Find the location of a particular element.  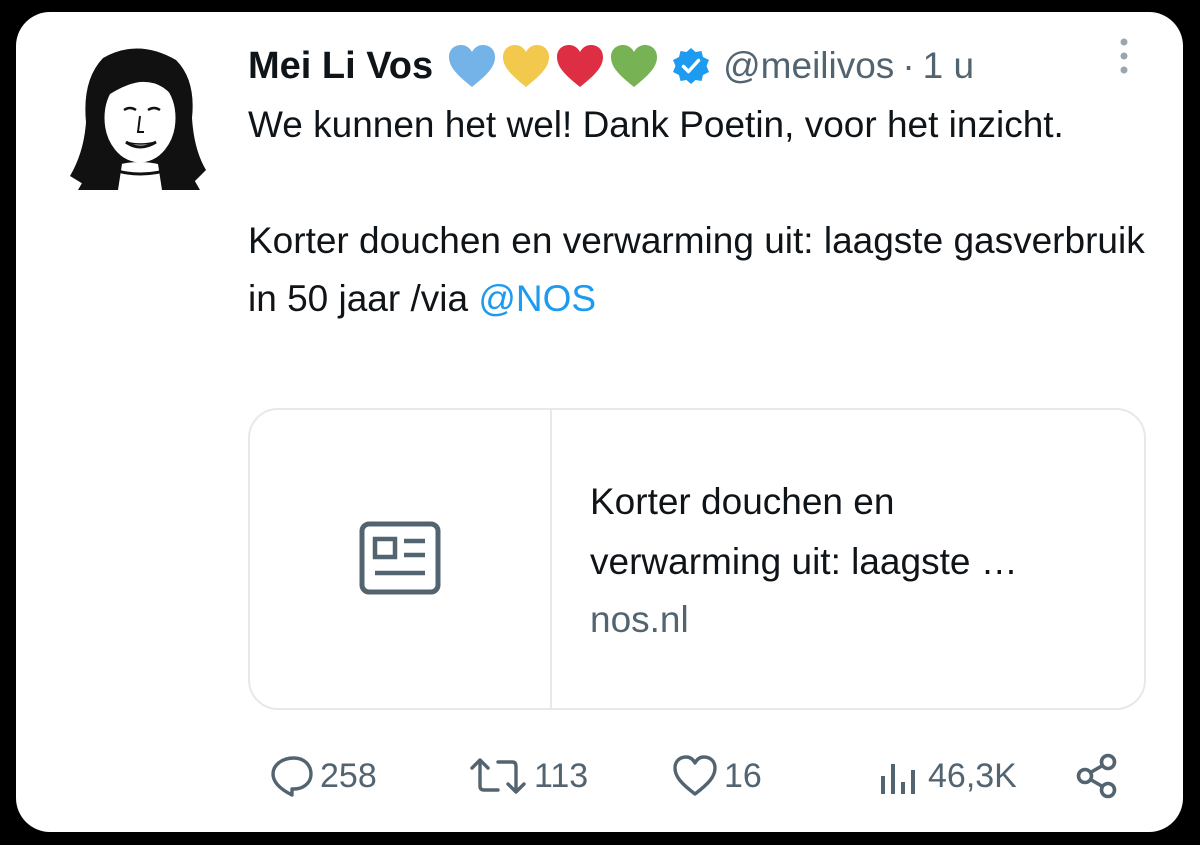

action-bar: 258 113 16 46,3K is located at coordinates (688, 776).